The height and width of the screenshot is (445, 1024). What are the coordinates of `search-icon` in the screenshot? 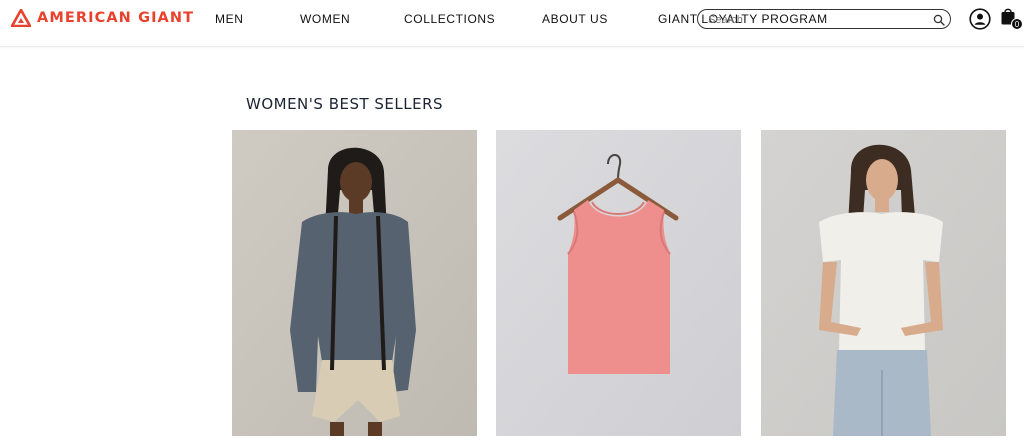 It's located at (939, 22).